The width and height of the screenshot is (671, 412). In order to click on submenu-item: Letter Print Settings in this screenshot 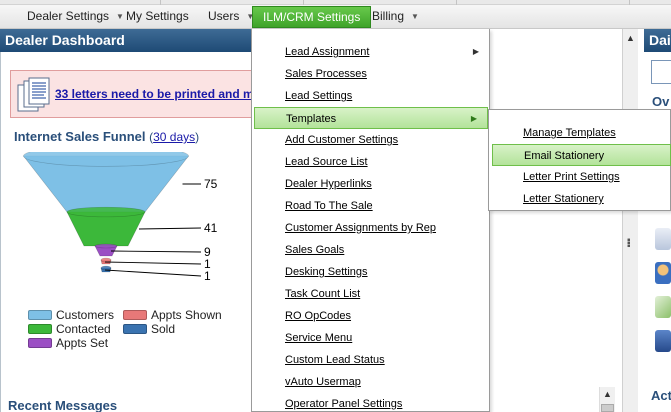, I will do `click(579, 177)`.